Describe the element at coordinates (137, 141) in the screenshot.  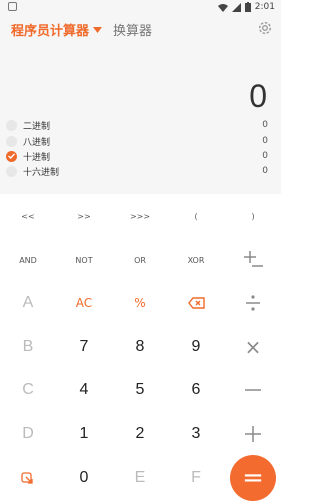
I see `base-row-octal: 八进制 0` at that location.